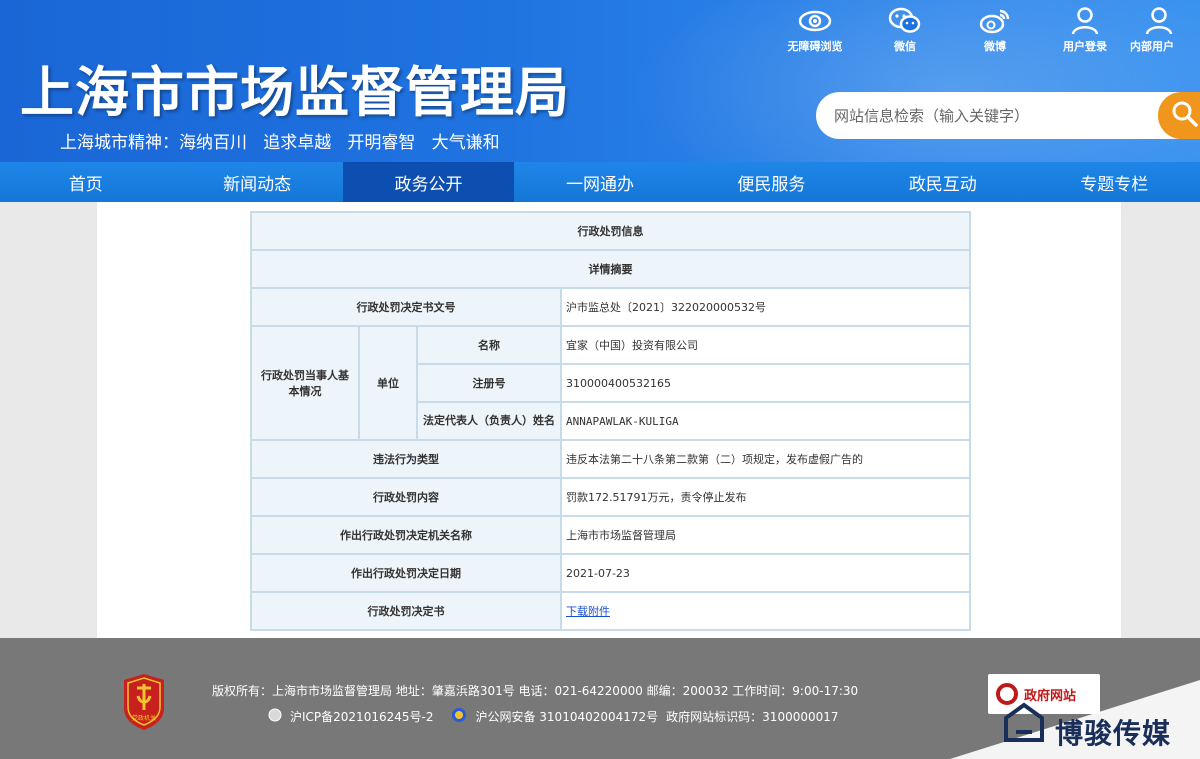 The width and height of the screenshot is (1200, 759). I want to click on gov-website-badge: 政府网站, so click(1044, 694).